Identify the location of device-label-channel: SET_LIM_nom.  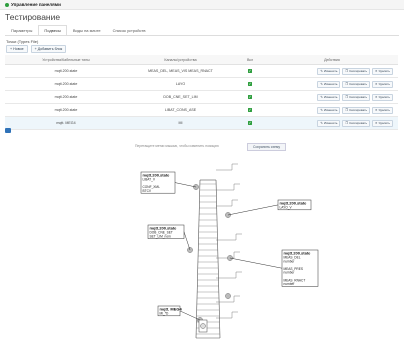
(161, 236).